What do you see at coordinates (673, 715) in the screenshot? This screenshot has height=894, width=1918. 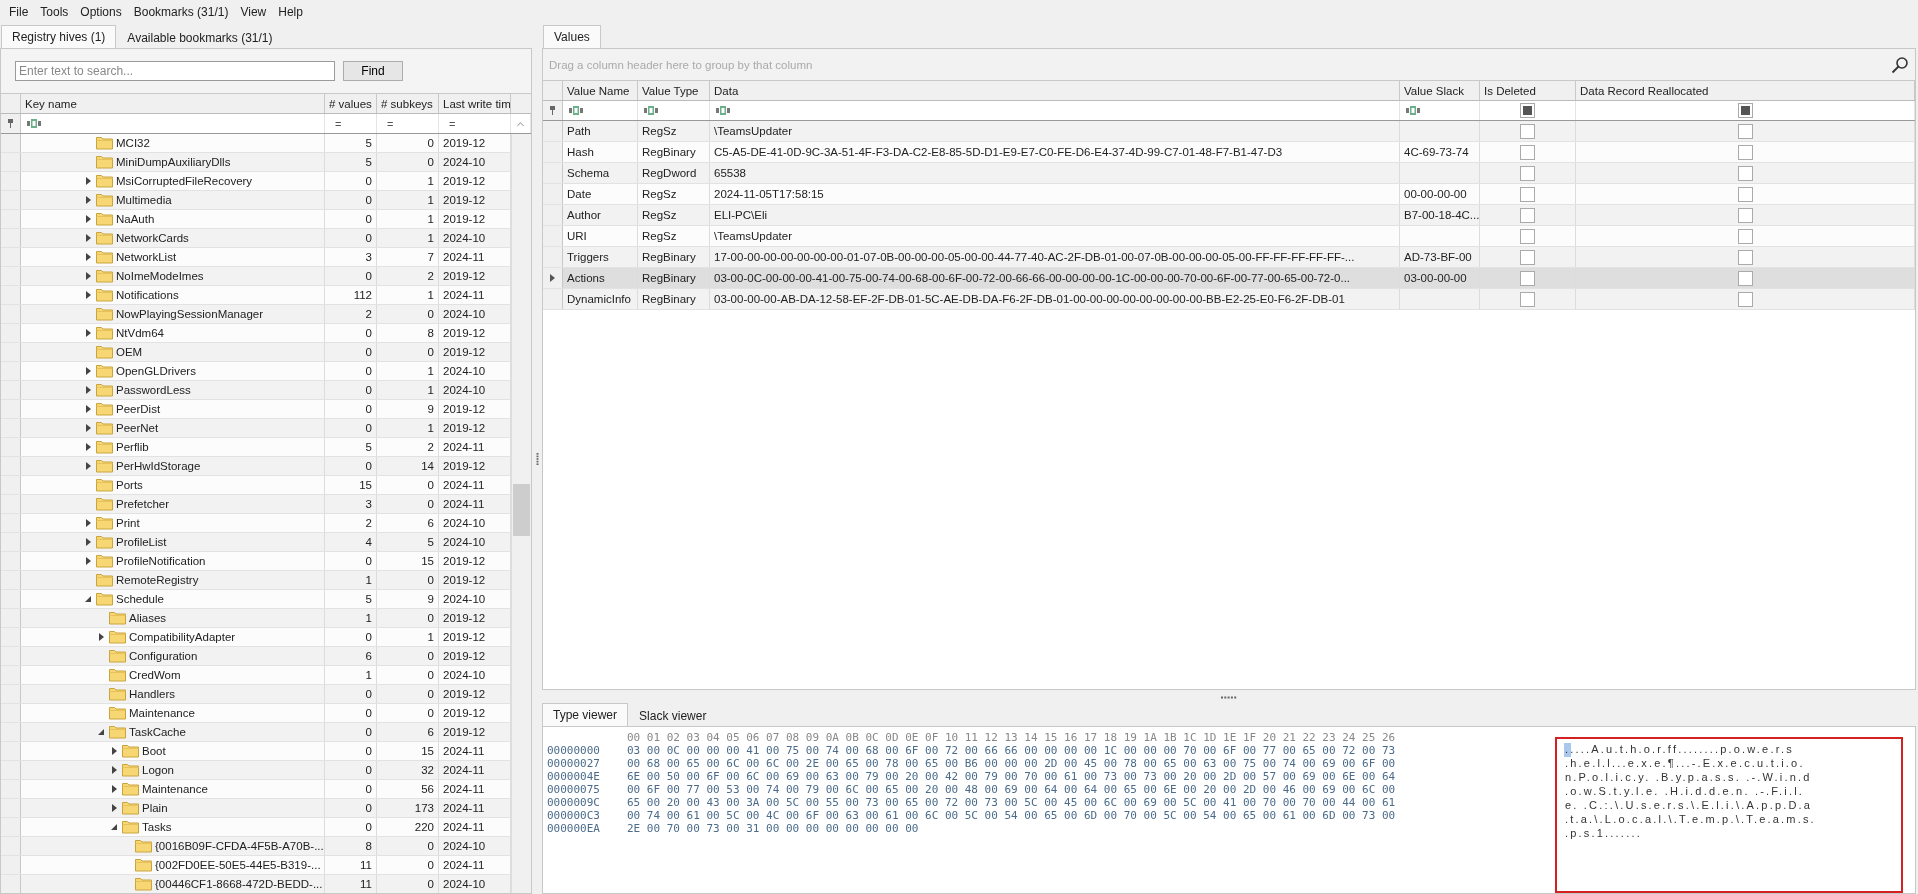 I see `tab: Slack viewer` at bounding box center [673, 715].